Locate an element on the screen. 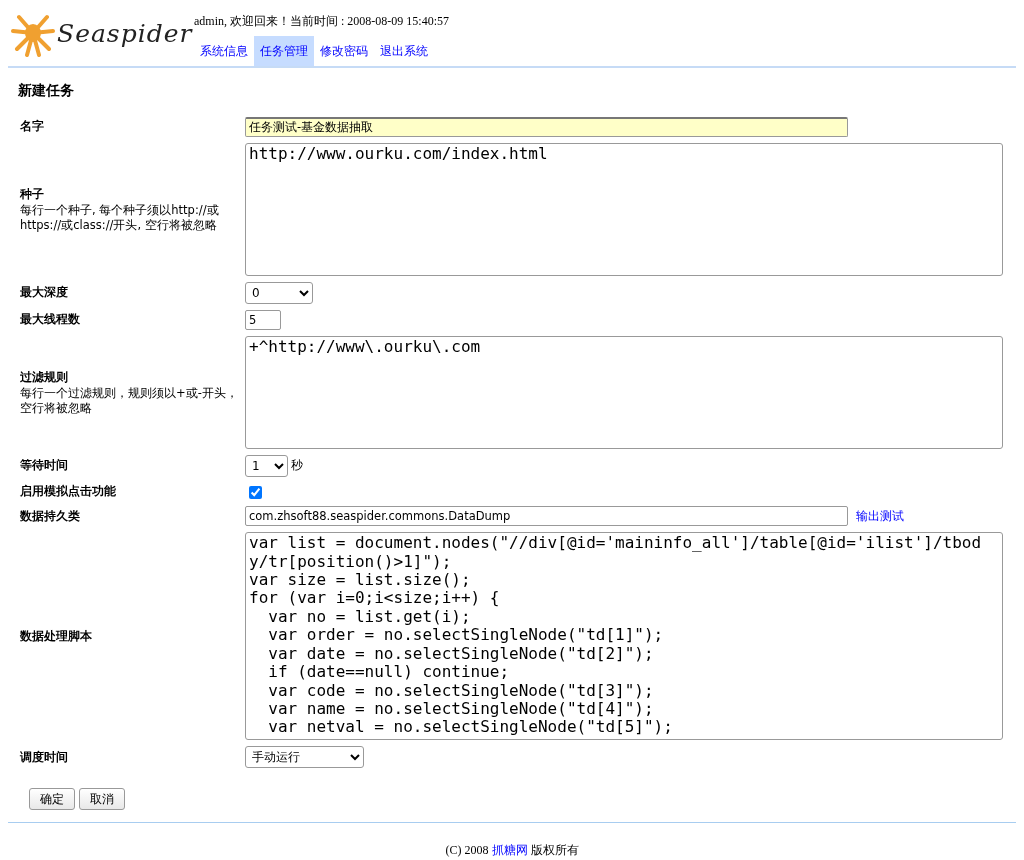 Image resolution: width=1024 pixels, height=860 pixels. text-area: +^http://www\.ourku\.com is located at coordinates (624, 392).